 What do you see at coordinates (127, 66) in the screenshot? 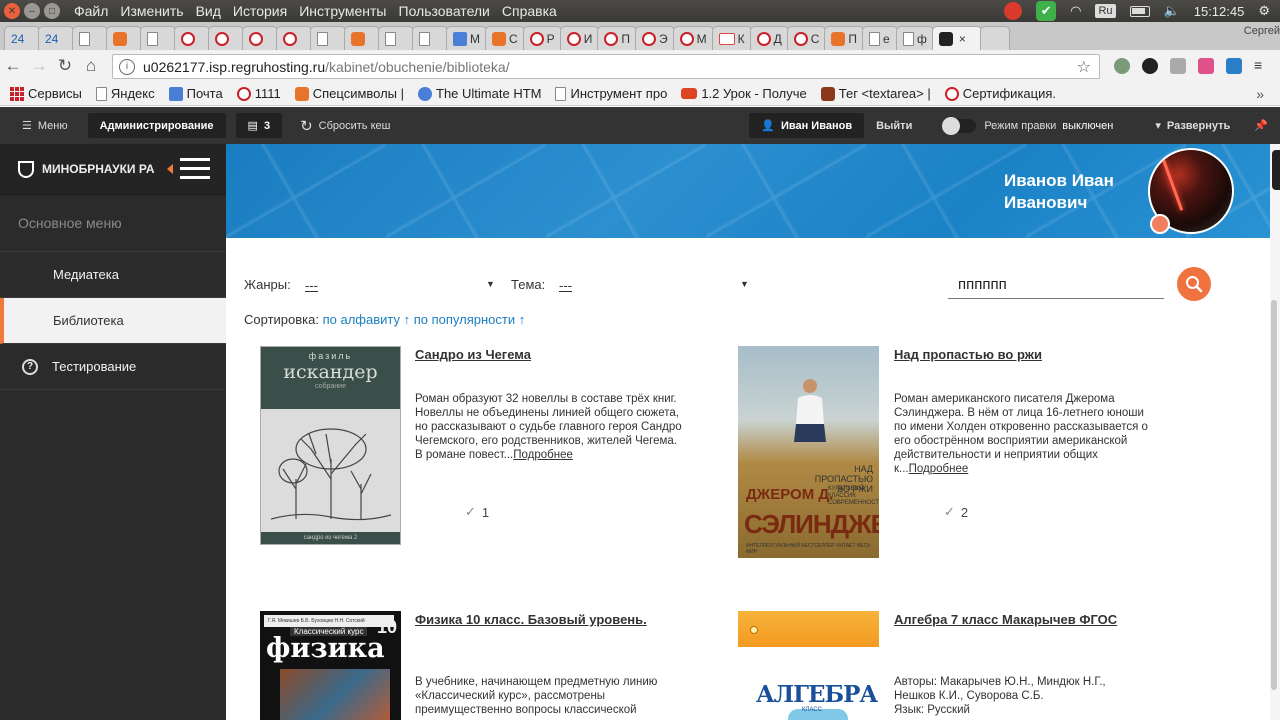
I see `site-info-icon: i` at bounding box center [127, 66].